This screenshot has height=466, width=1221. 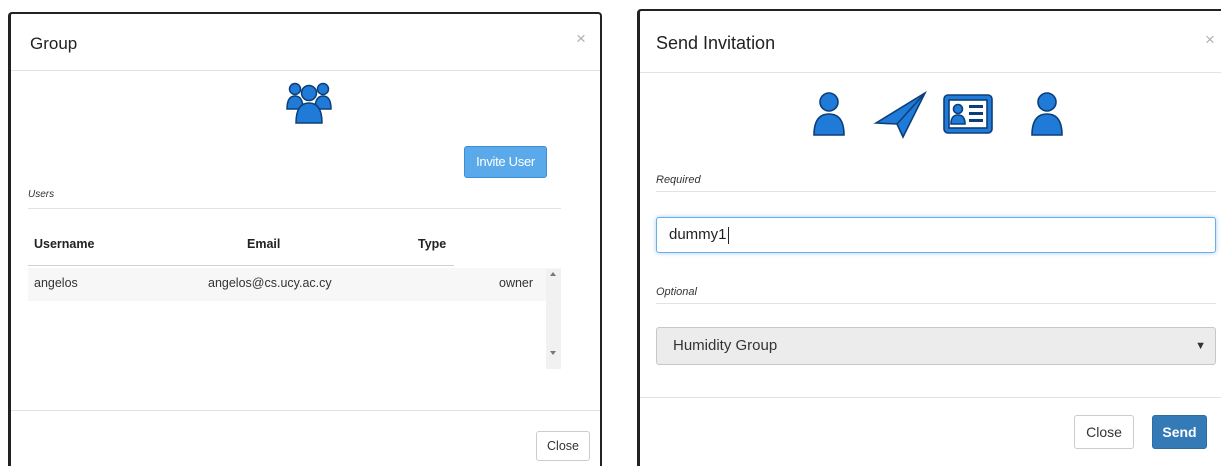 What do you see at coordinates (263, 244) in the screenshot?
I see `column-header-email: Email` at bounding box center [263, 244].